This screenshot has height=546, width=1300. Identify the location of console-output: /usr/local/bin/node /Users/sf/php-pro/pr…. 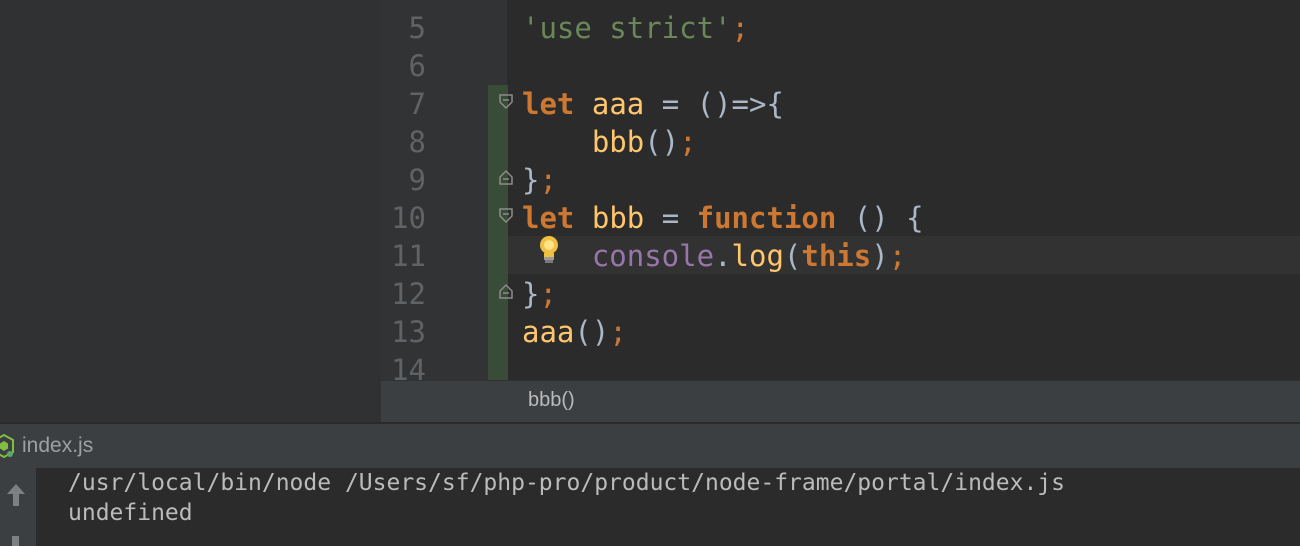
(668, 507).